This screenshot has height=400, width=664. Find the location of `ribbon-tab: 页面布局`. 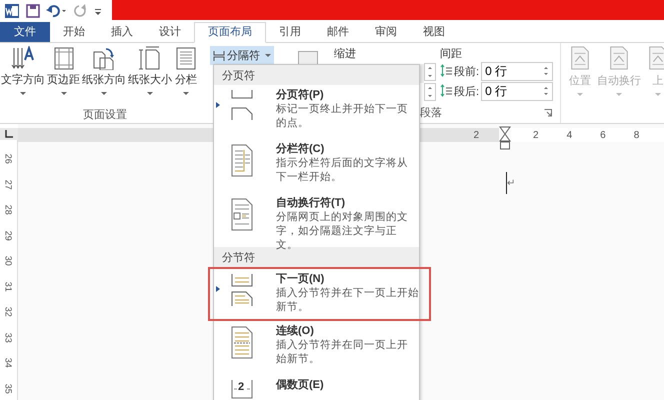

ribbon-tab: 页面布局 is located at coordinates (230, 32).